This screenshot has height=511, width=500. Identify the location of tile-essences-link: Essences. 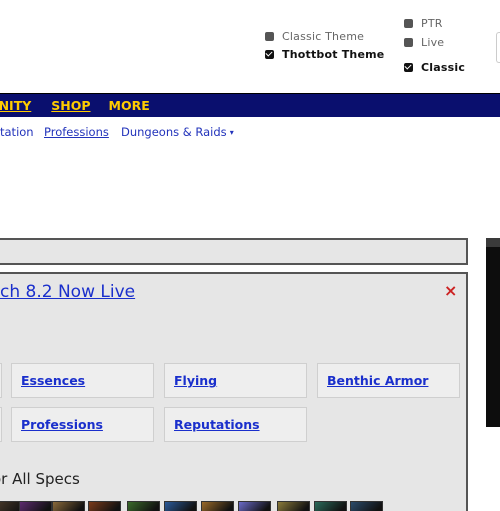
(53, 380).